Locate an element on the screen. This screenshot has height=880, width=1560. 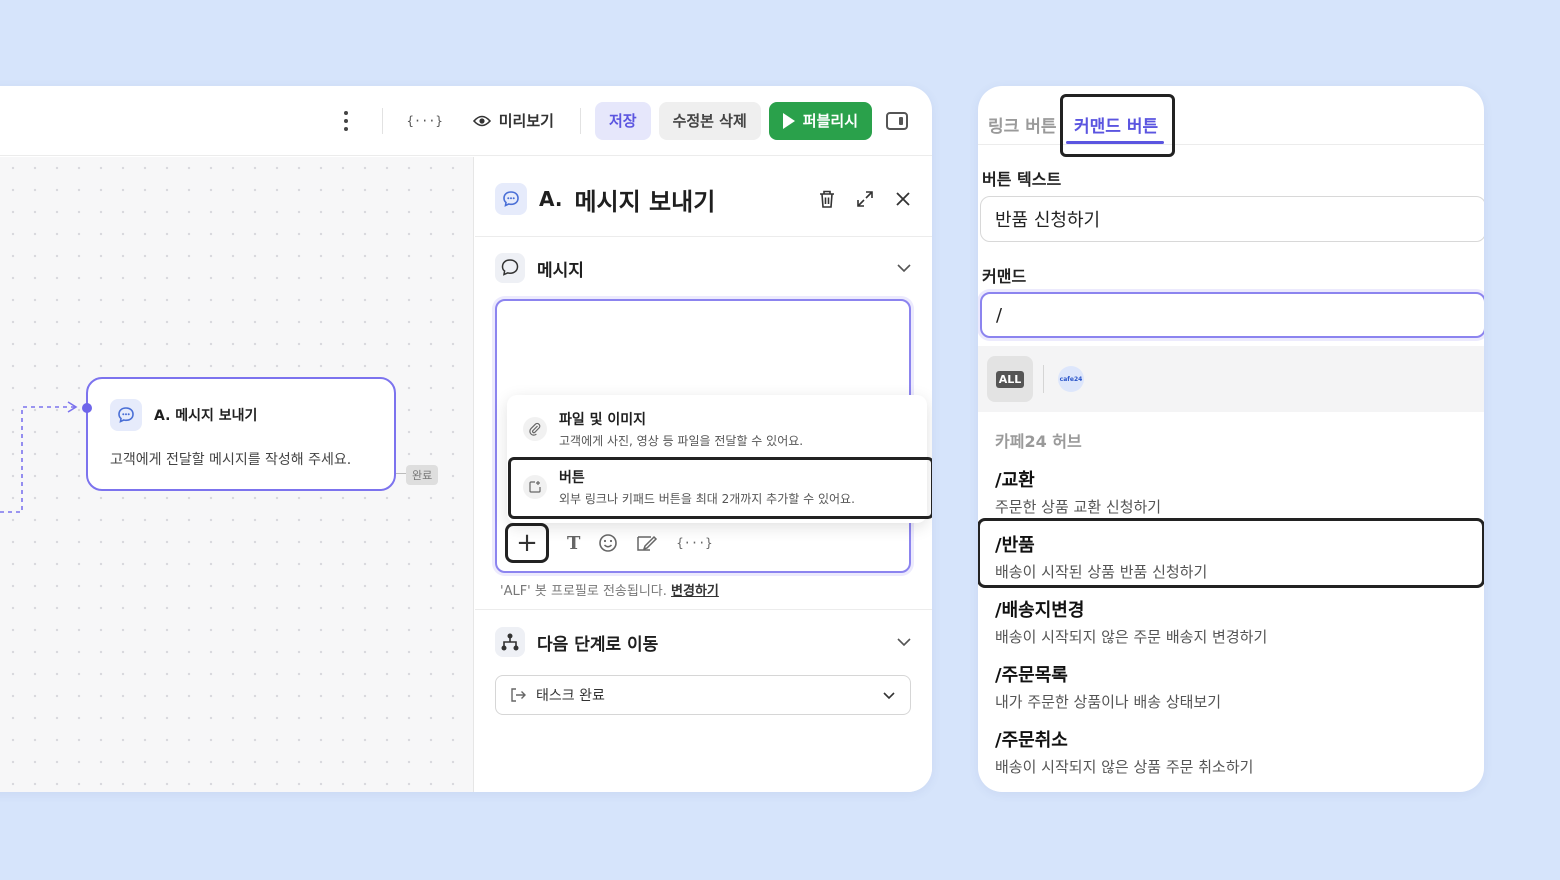
node-output-line is located at coordinates (401, 473).